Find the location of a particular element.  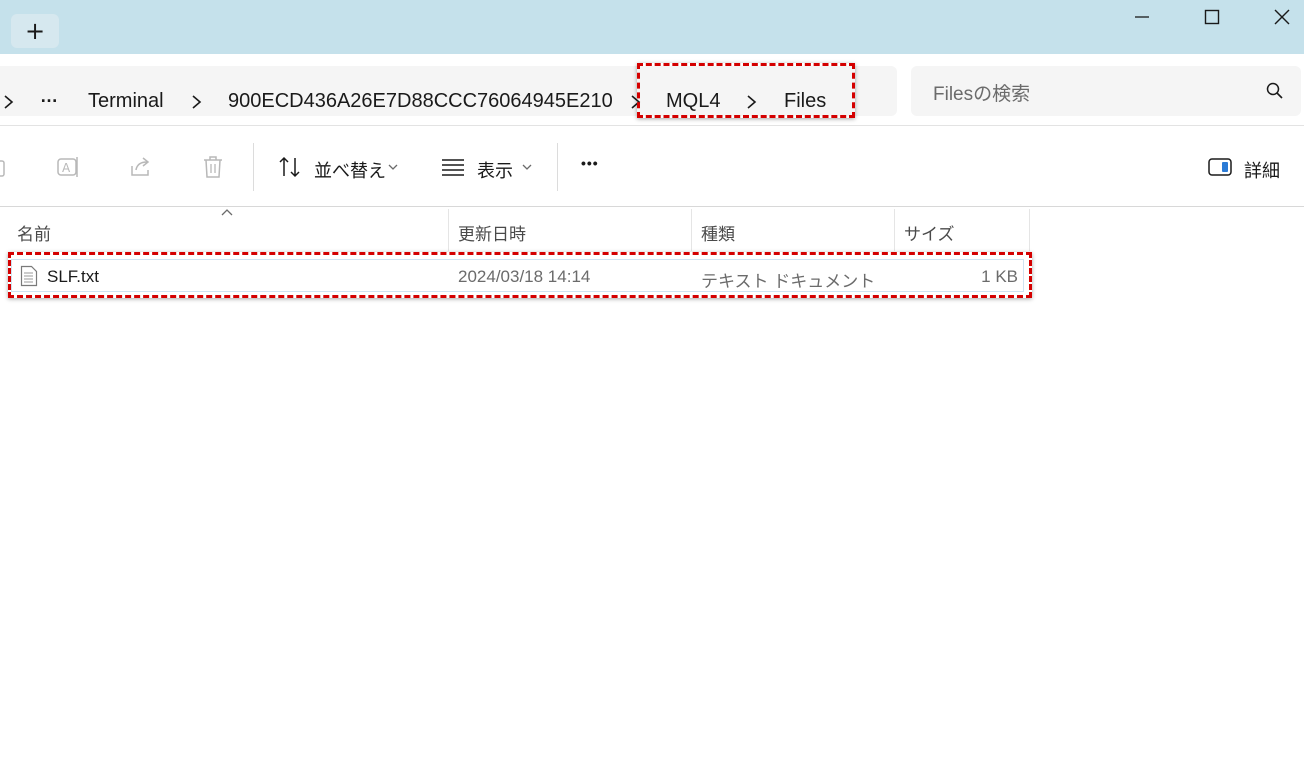

title-bar: + is located at coordinates (652, 27).